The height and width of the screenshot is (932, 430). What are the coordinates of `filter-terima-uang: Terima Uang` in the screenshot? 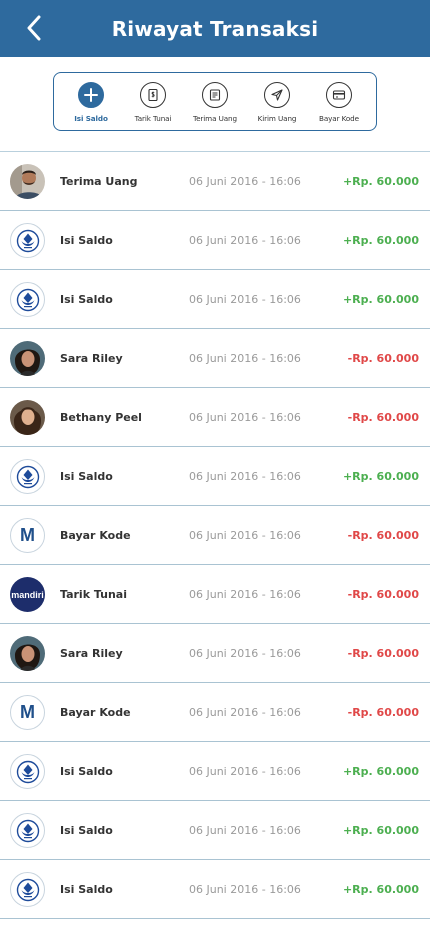 It's located at (215, 101).